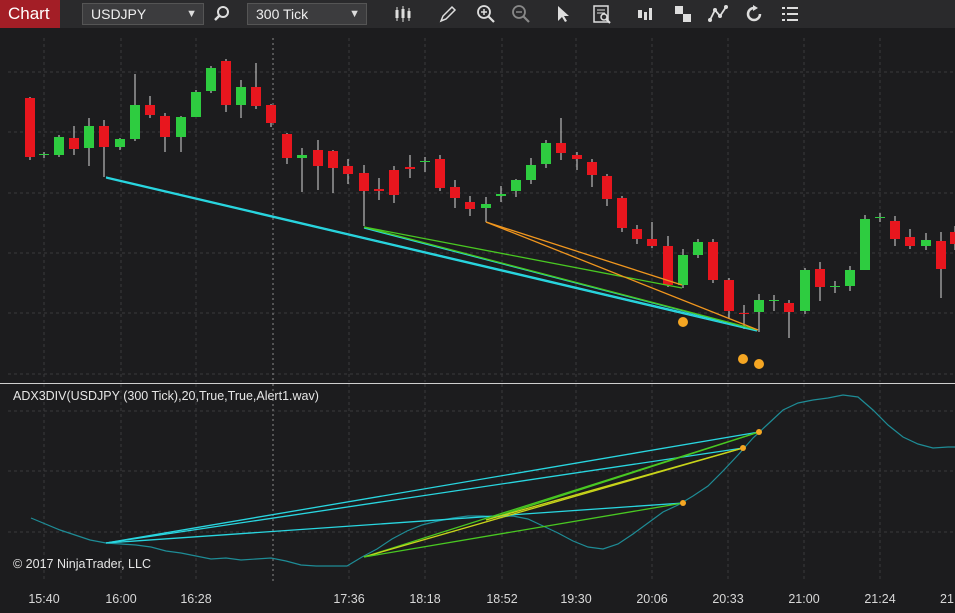  What do you see at coordinates (880, 599) in the screenshot?
I see `time-axis-label: 21:24` at bounding box center [880, 599].